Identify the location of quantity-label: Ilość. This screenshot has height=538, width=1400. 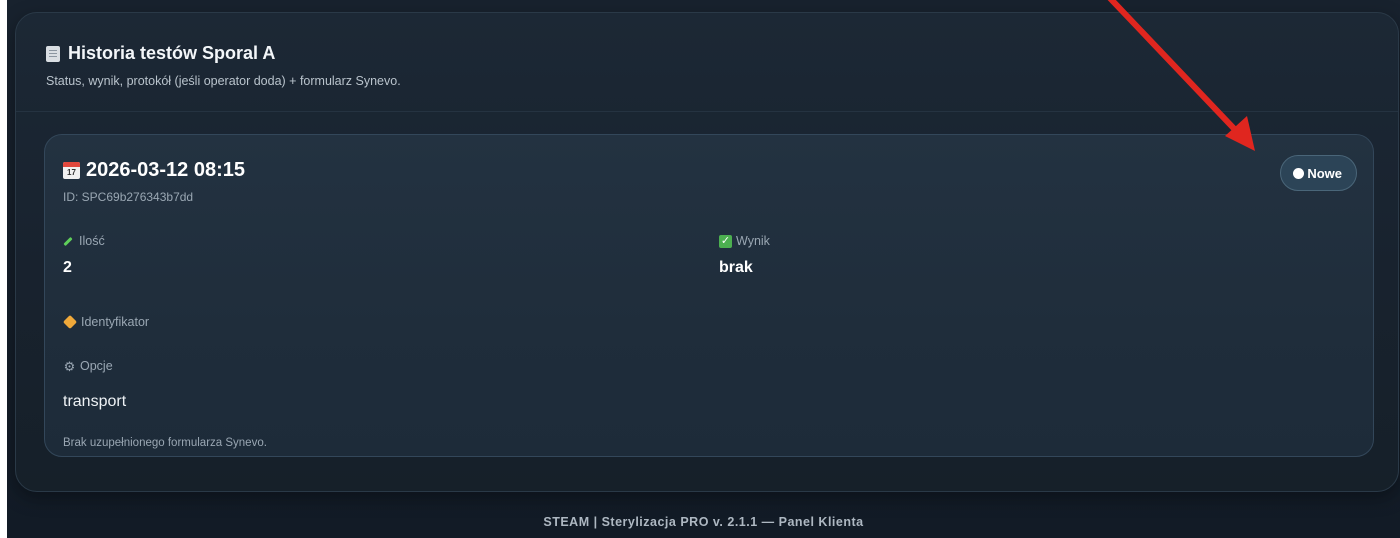
(84, 241).